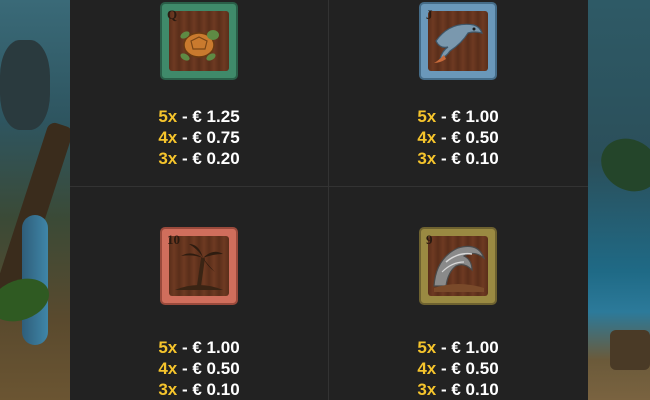 The width and height of the screenshot is (650, 400). What do you see at coordinates (173, 239) in the screenshot?
I see `rank-label: 10` at bounding box center [173, 239].